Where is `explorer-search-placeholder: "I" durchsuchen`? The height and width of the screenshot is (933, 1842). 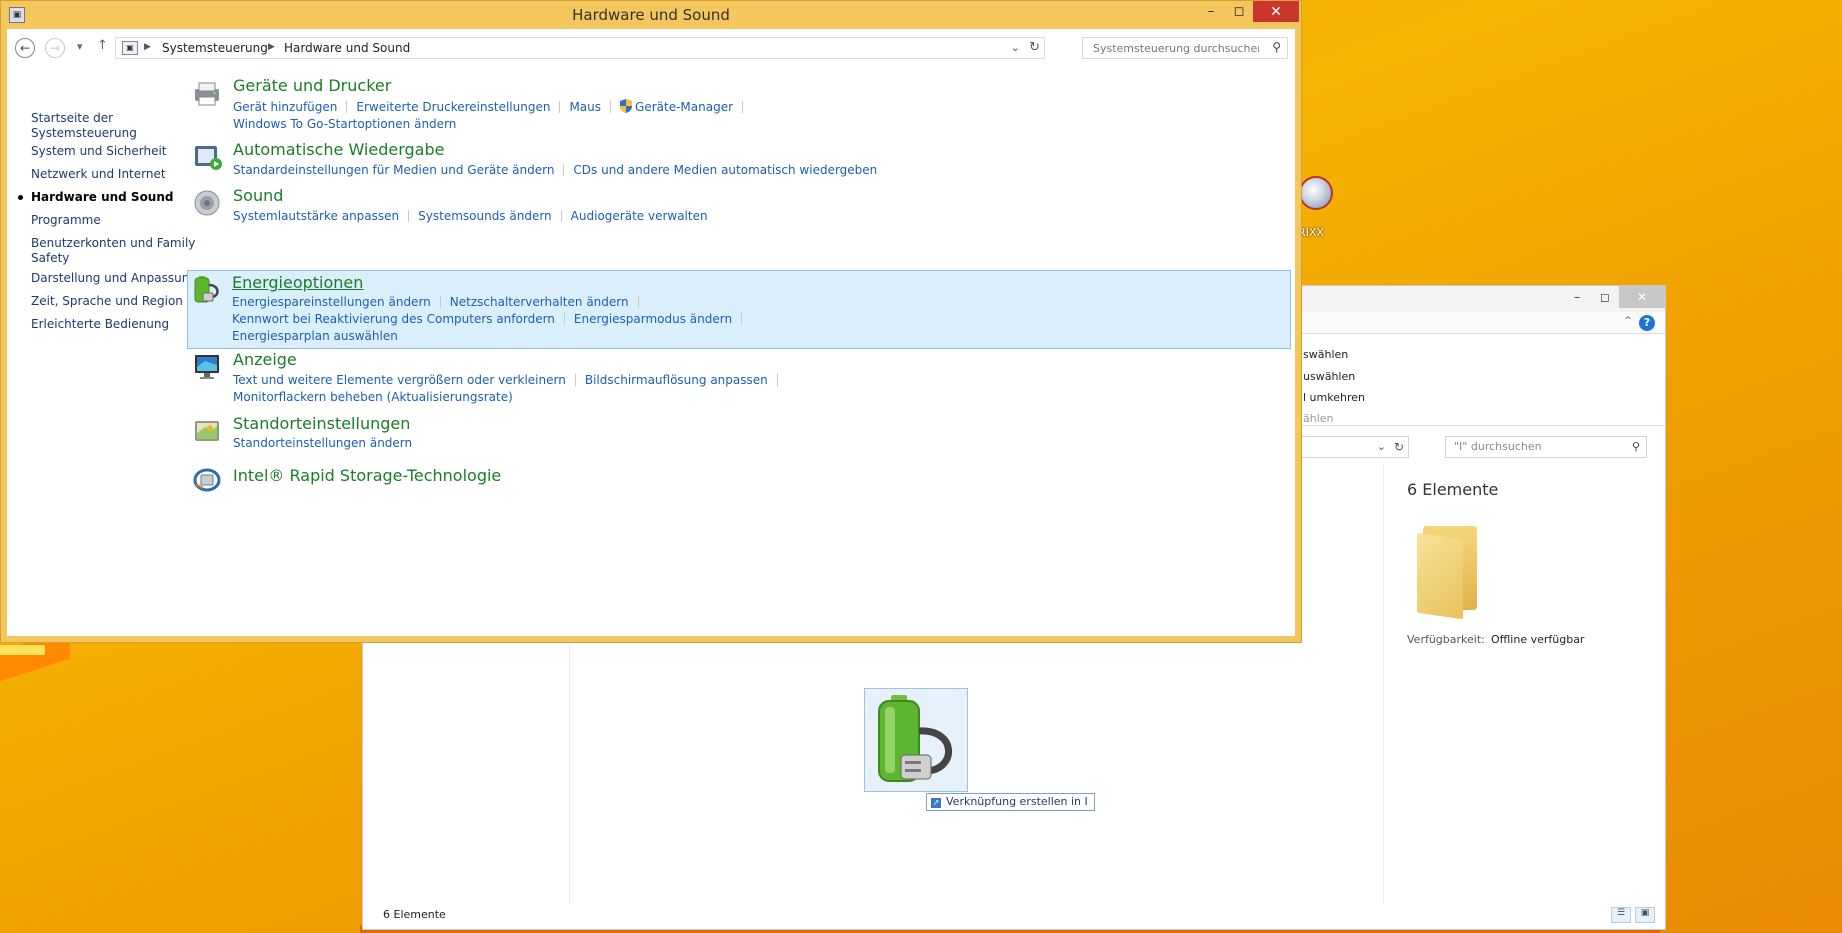 explorer-search-placeholder: "I" durchsuchen is located at coordinates (1498, 446).